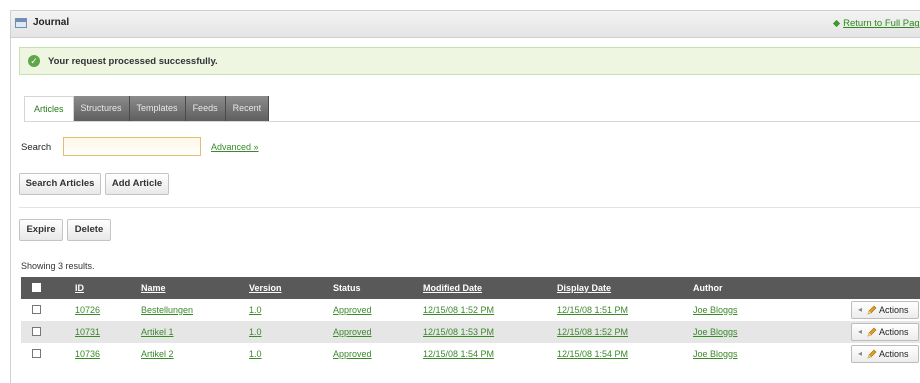 This screenshot has height=383, width=920. What do you see at coordinates (157, 108) in the screenshot?
I see `tab-templates: Templates` at bounding box center [157, 108].